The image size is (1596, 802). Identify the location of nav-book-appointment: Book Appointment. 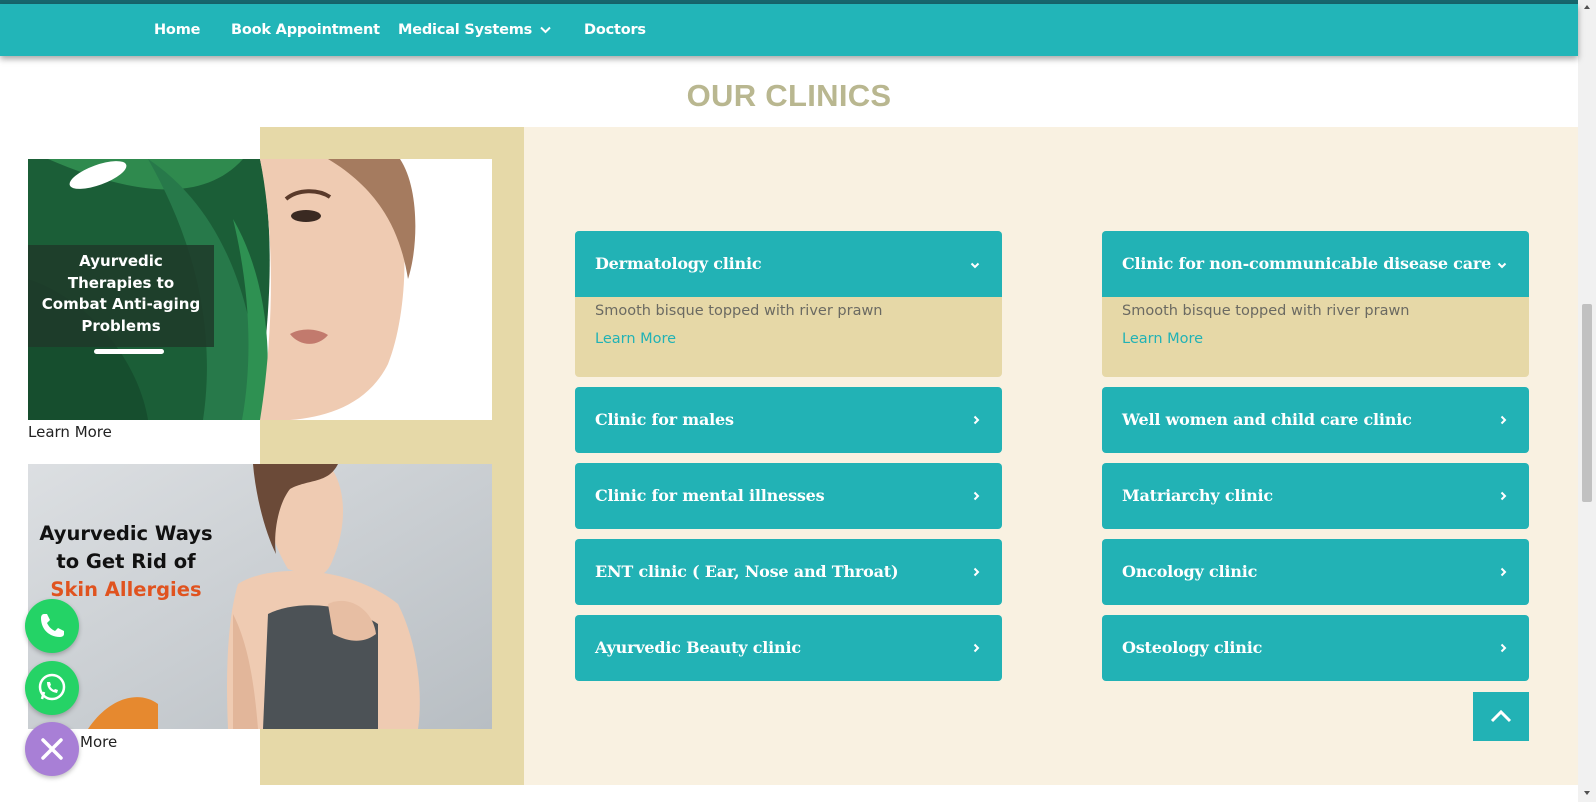
(305, 30).